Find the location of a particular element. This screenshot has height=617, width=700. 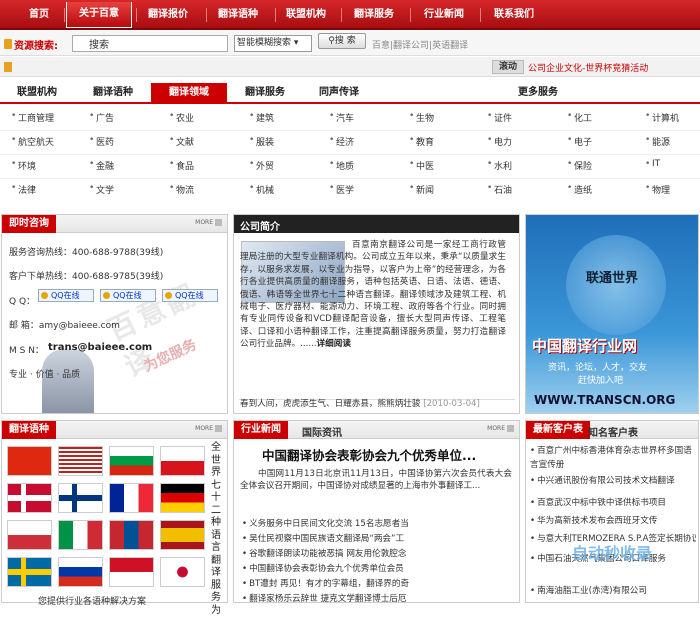

field-item: 电力 is located at coordinates (499, 141).